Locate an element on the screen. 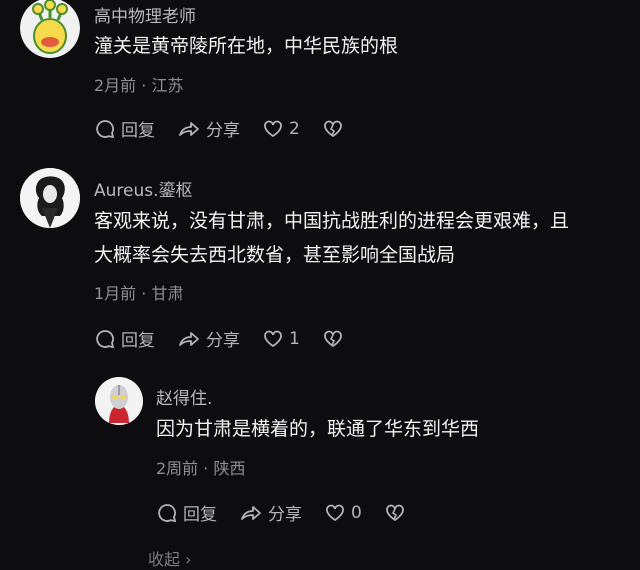  comment-text: 潼关是黄帝陵所在地，中华民族的根 is located at coordinates (246, 46).